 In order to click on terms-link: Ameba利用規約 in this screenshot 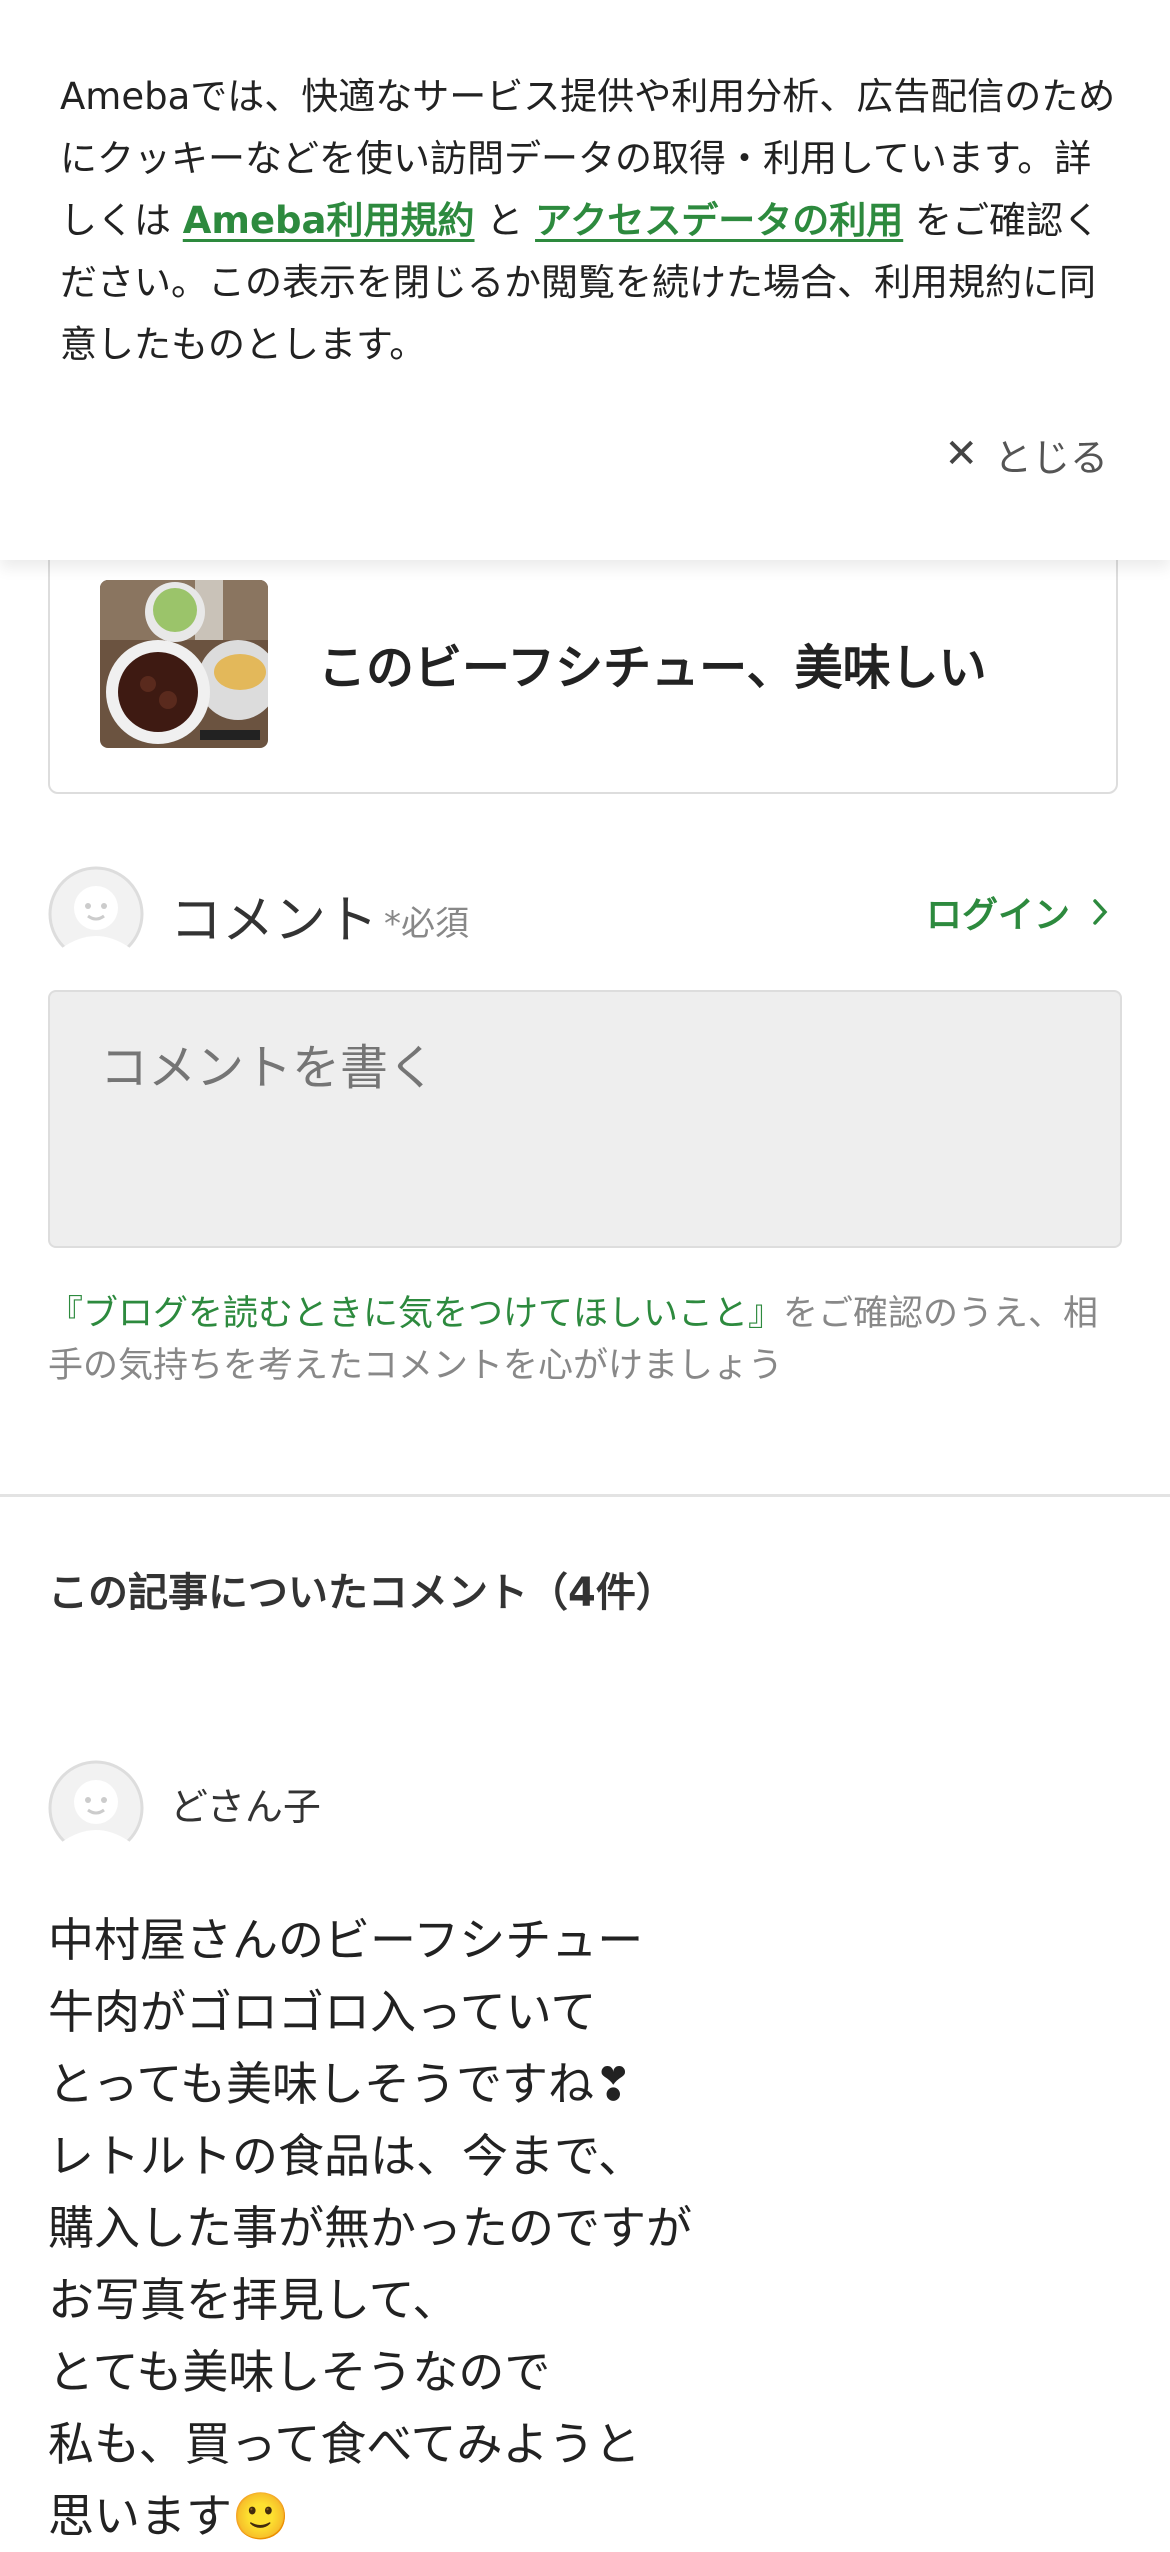, I will do `click(329, 220)`.